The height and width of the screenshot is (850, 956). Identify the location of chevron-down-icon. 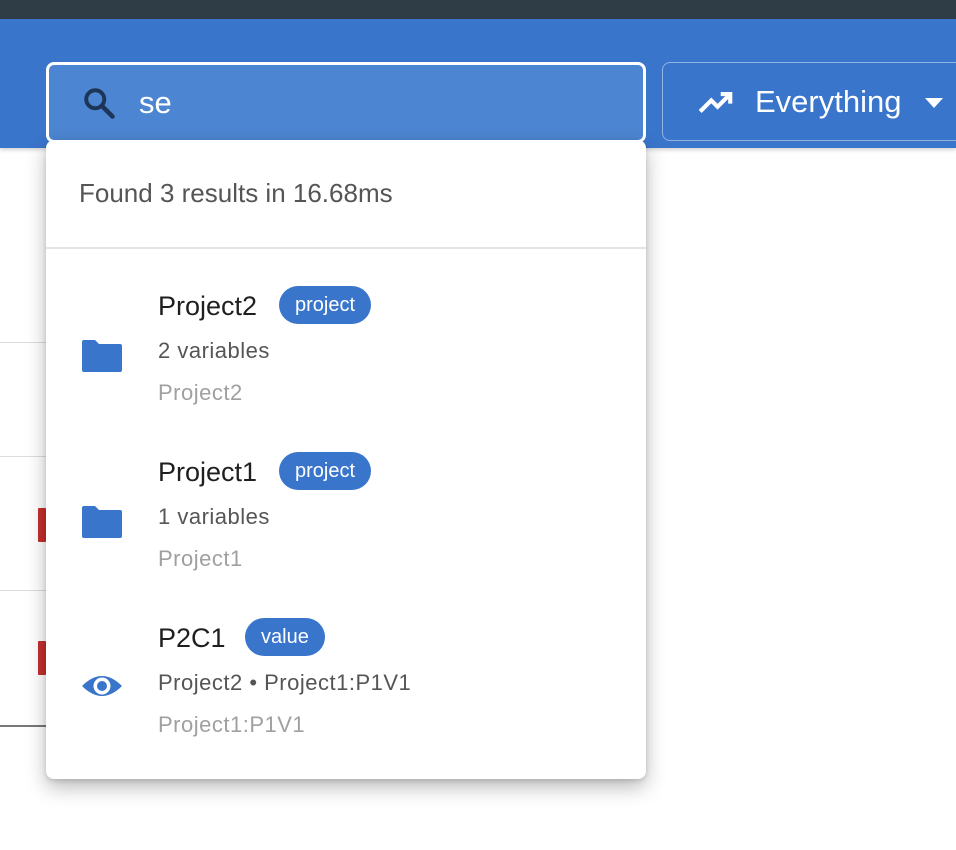
(934, 103).